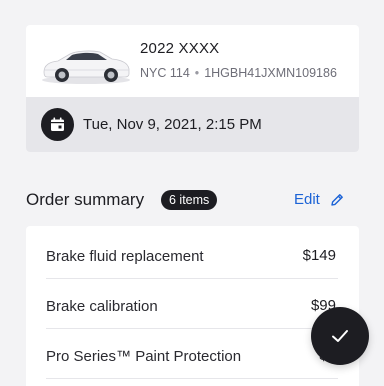  I want to click on list-item: Brake calibration $99, so click(192, 304).